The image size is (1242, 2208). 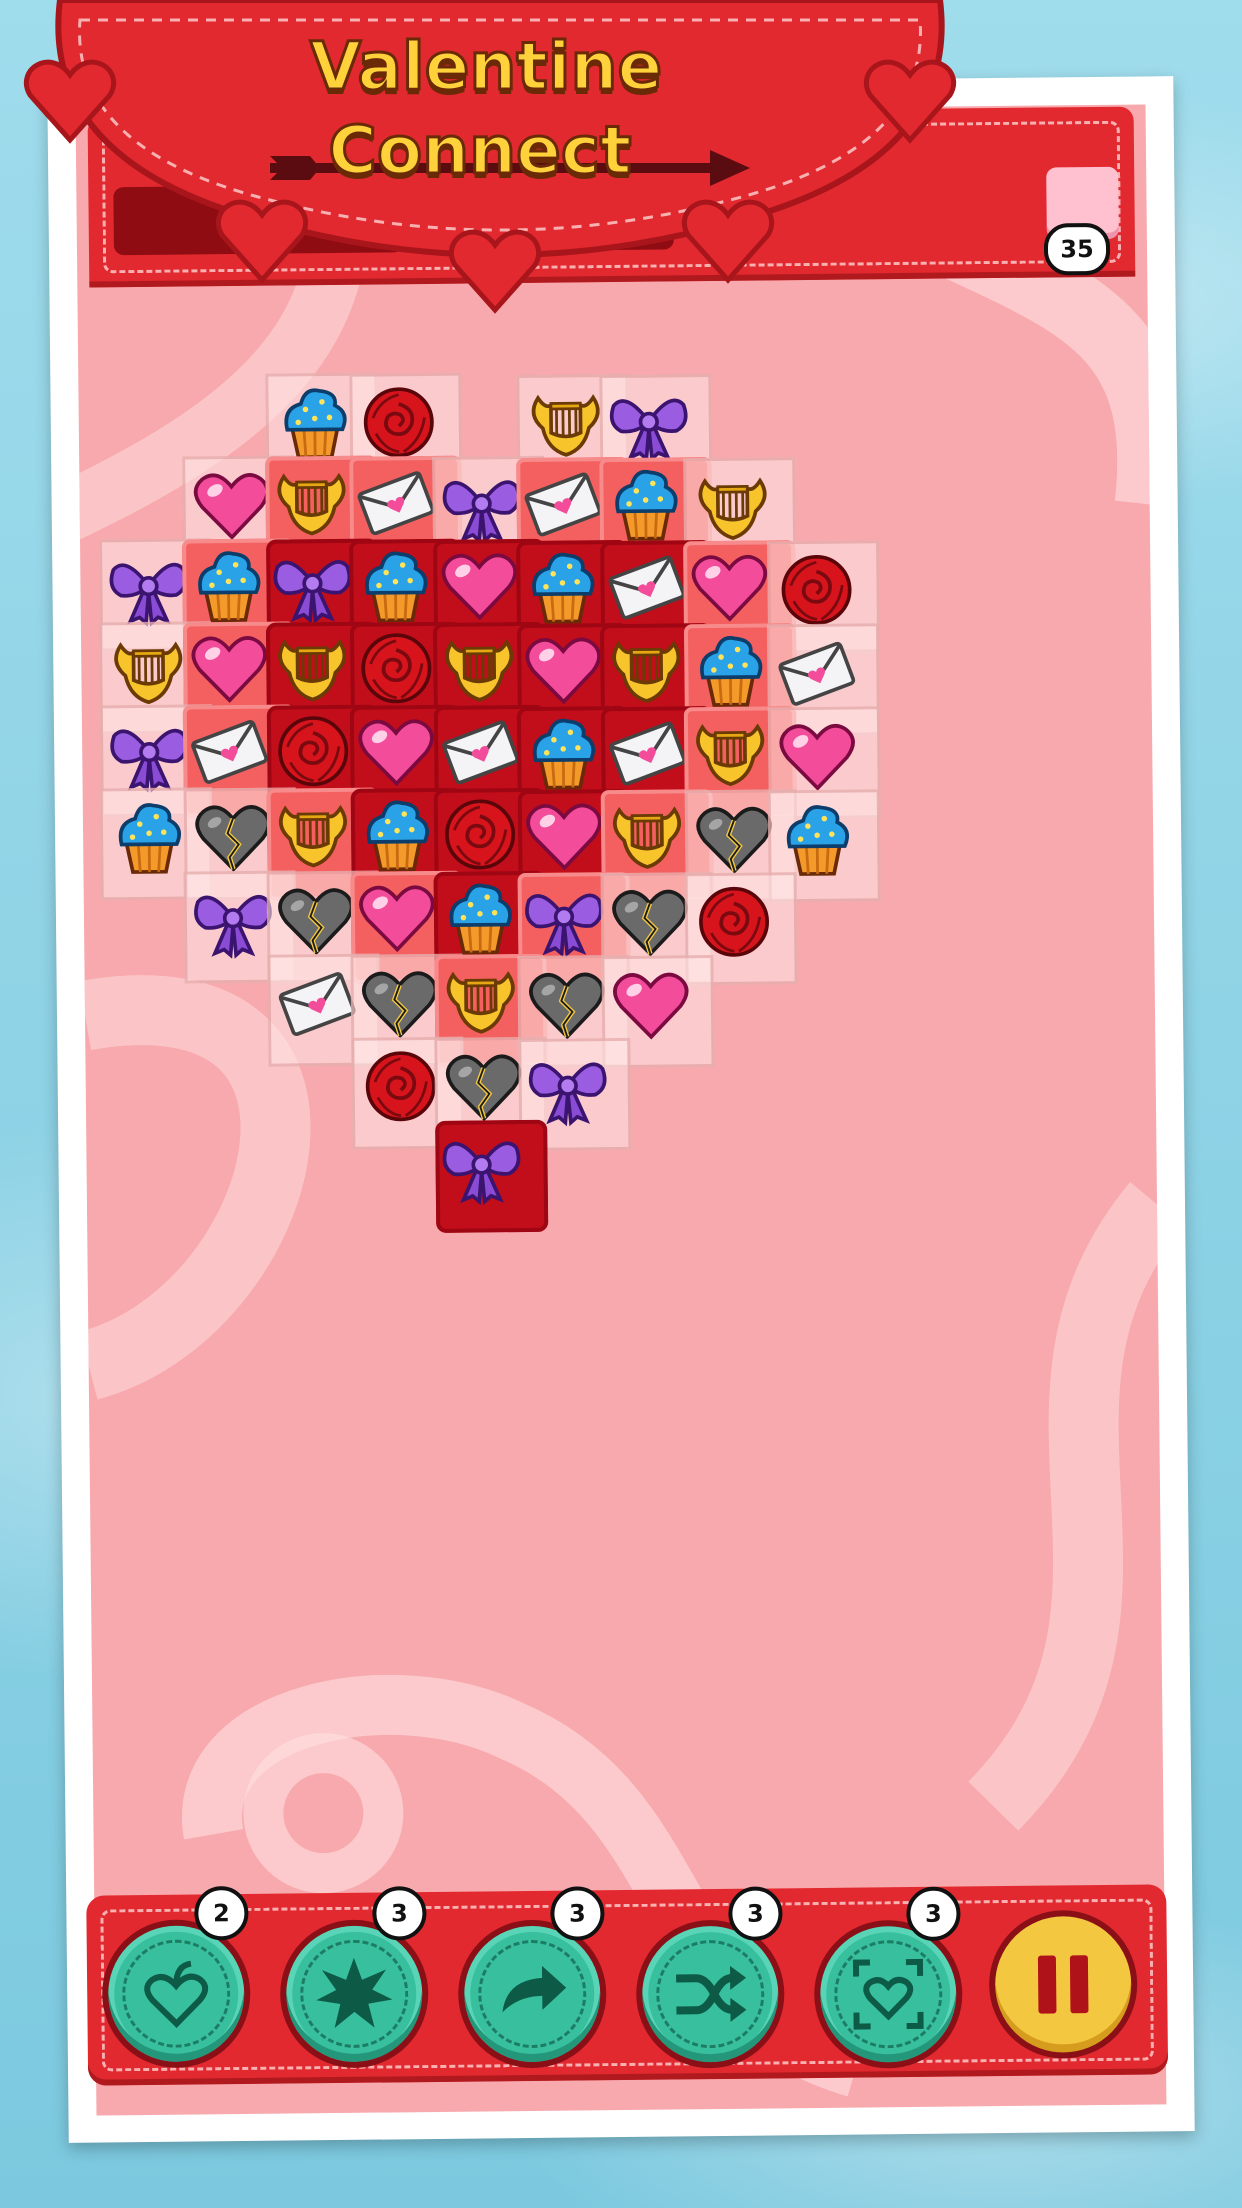 I want to click on curved-arrow-icon, so click(x=534, y=1989).